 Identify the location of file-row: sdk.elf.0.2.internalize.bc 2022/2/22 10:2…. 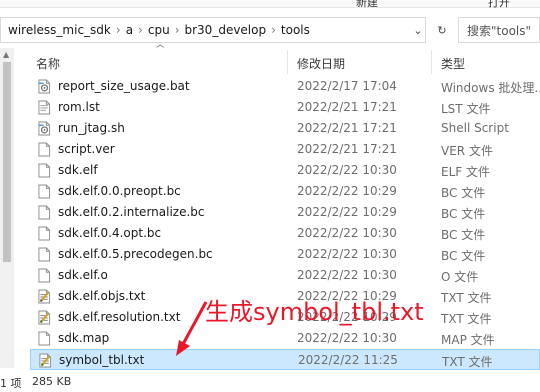
(285, 212).